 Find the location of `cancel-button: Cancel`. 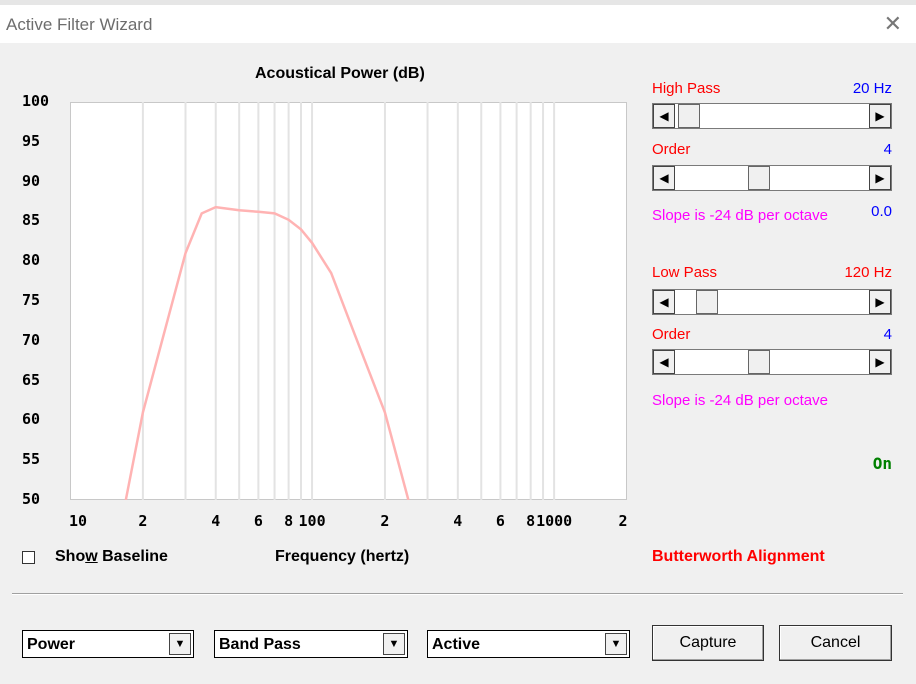

cancel-button: Cancel is located at coordinates (835, 643).